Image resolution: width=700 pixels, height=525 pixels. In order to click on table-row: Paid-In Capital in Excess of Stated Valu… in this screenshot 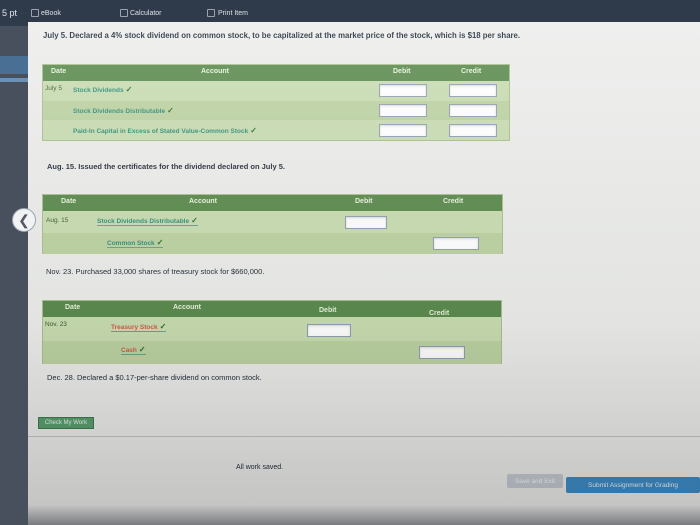, I will do `click(276, 131)`.